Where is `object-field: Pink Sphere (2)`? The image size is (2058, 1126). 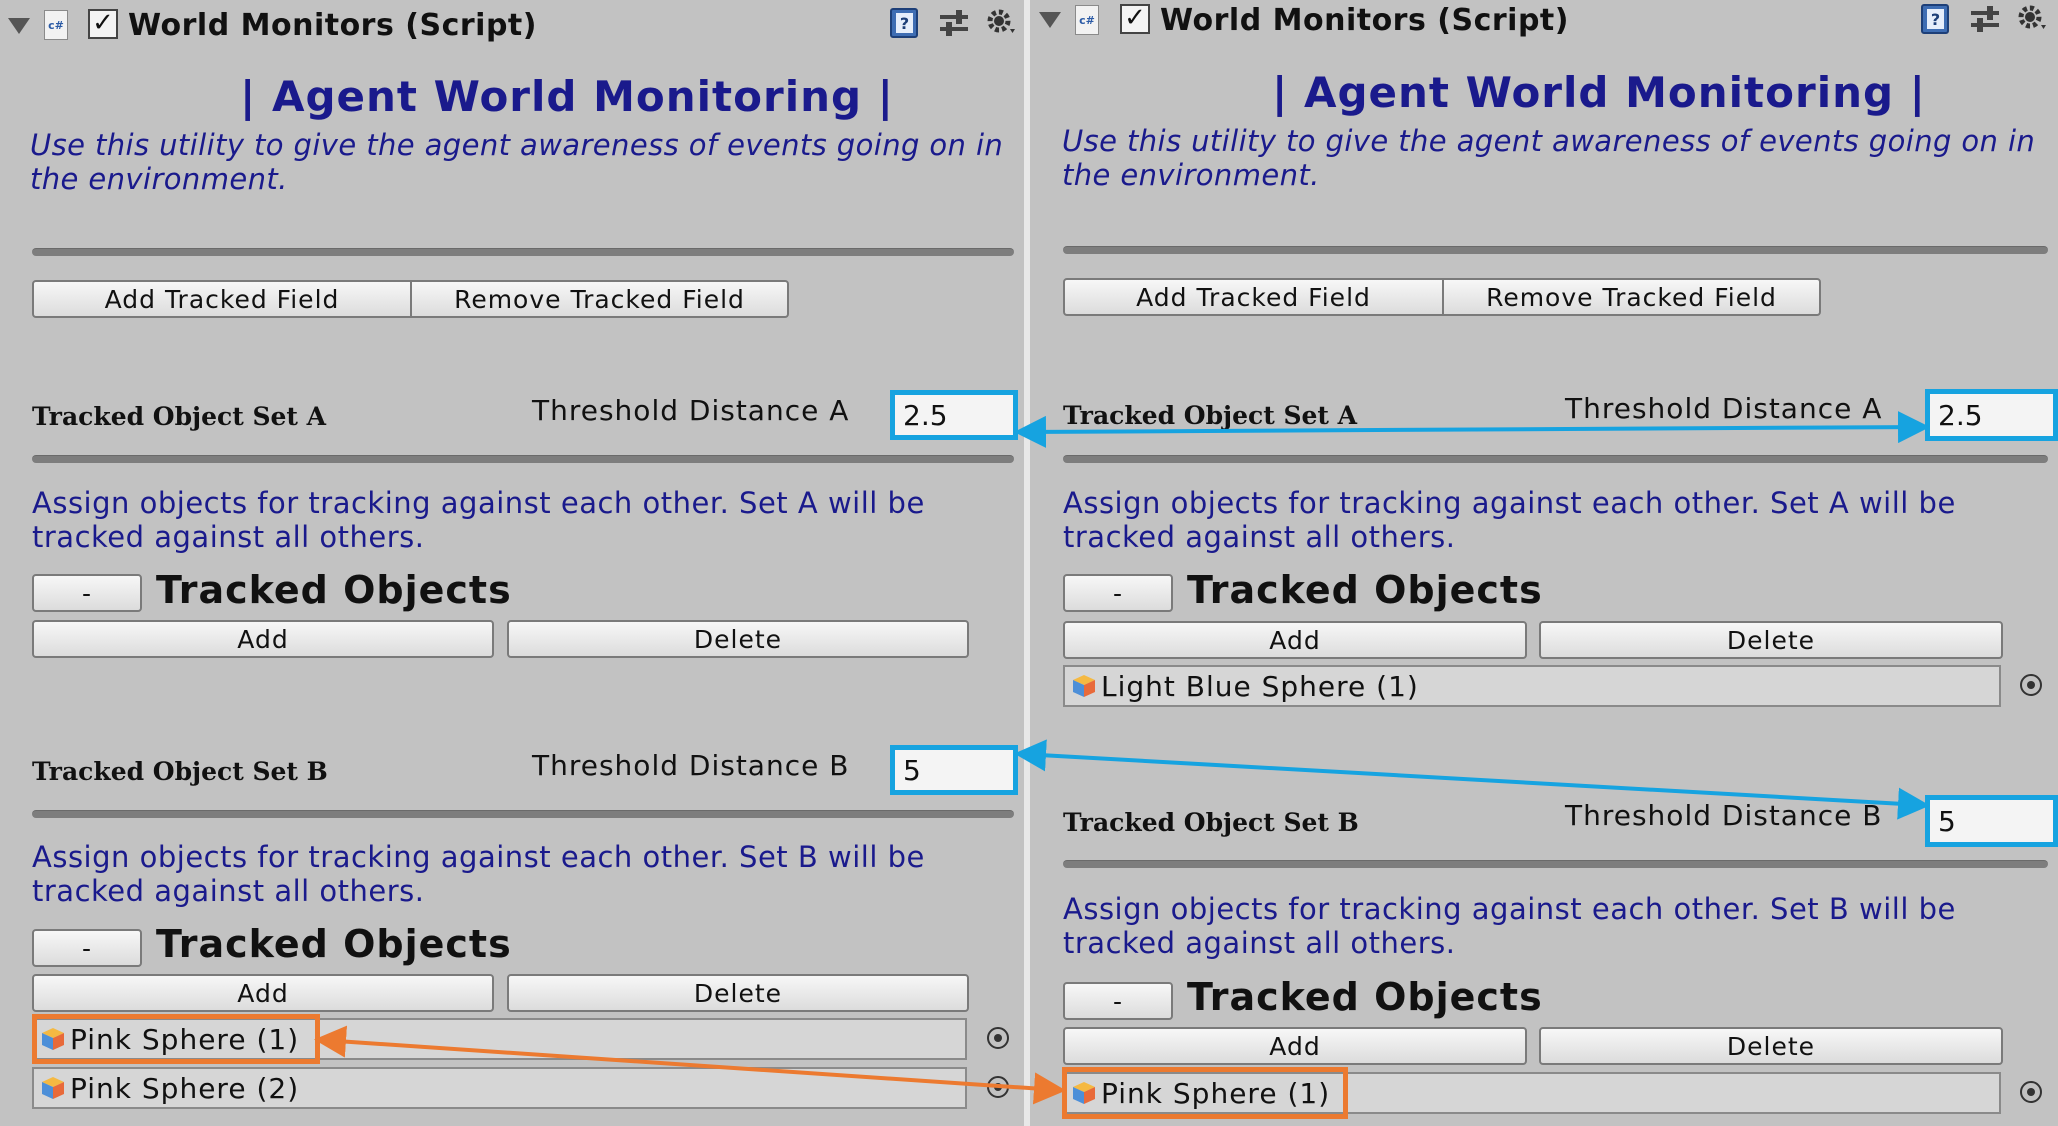
object-field: Pink Sphere (2) is located at coordinates (499, 1088).